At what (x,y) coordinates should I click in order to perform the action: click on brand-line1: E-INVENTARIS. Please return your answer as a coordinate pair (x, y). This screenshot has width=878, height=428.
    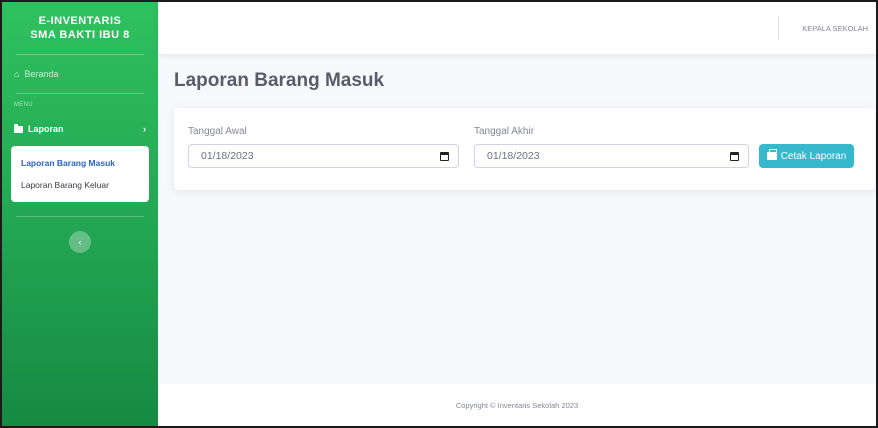
    Looking at the image, I should click on (80, 21).